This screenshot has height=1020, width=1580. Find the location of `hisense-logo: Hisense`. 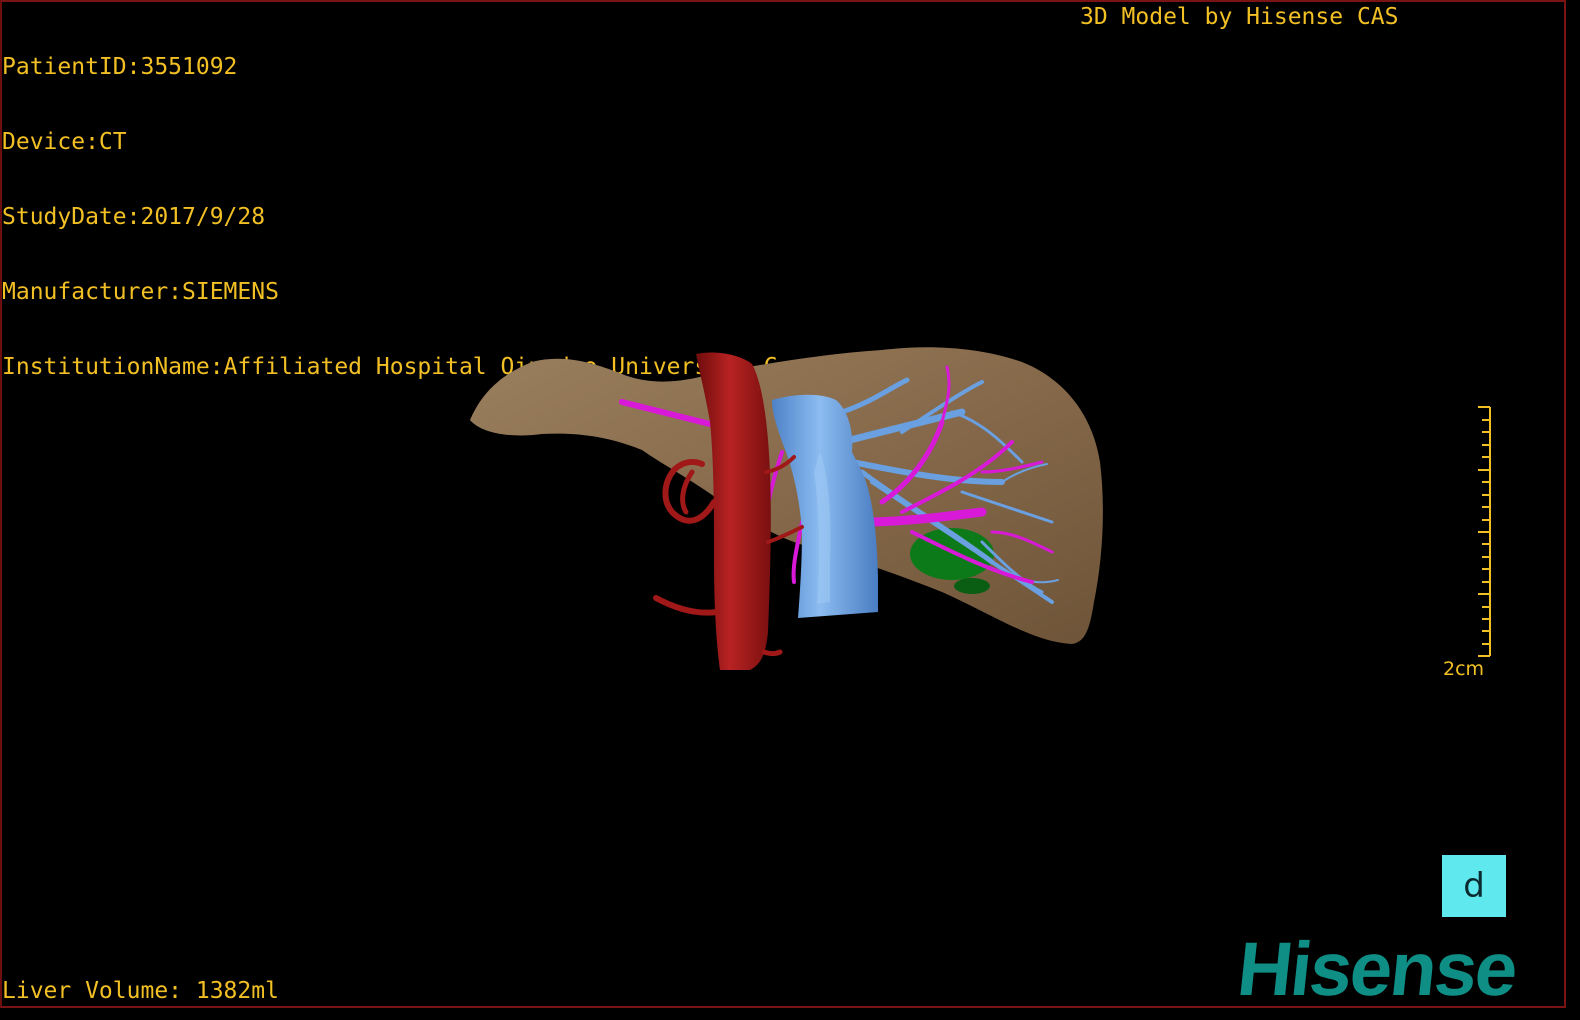

hisense-logo: Hisense is located at coordinates (1377, 967).